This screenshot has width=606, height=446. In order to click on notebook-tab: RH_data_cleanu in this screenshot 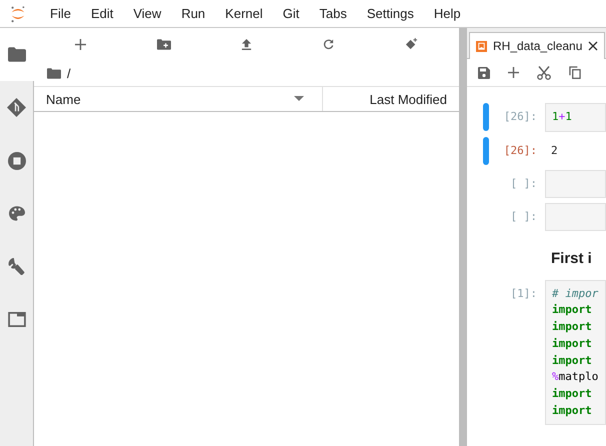, I will do `click(537, 45)`.